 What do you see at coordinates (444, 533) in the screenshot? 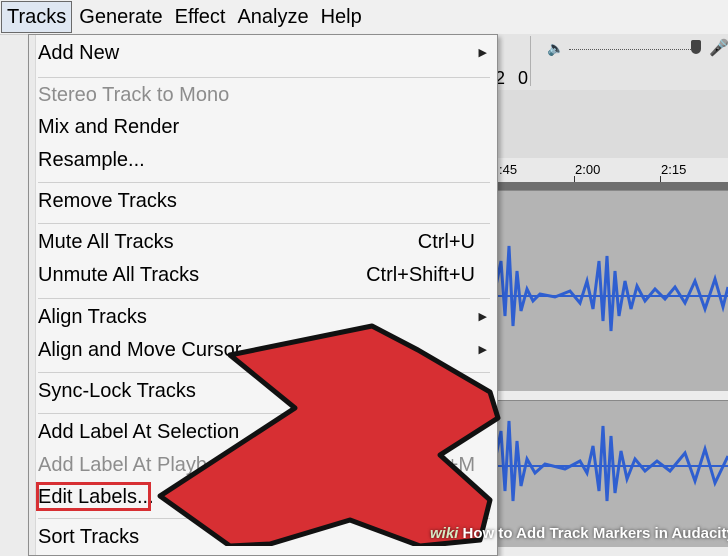
I see `watermark-prefix: wiki` at bounding box center [444, 533].